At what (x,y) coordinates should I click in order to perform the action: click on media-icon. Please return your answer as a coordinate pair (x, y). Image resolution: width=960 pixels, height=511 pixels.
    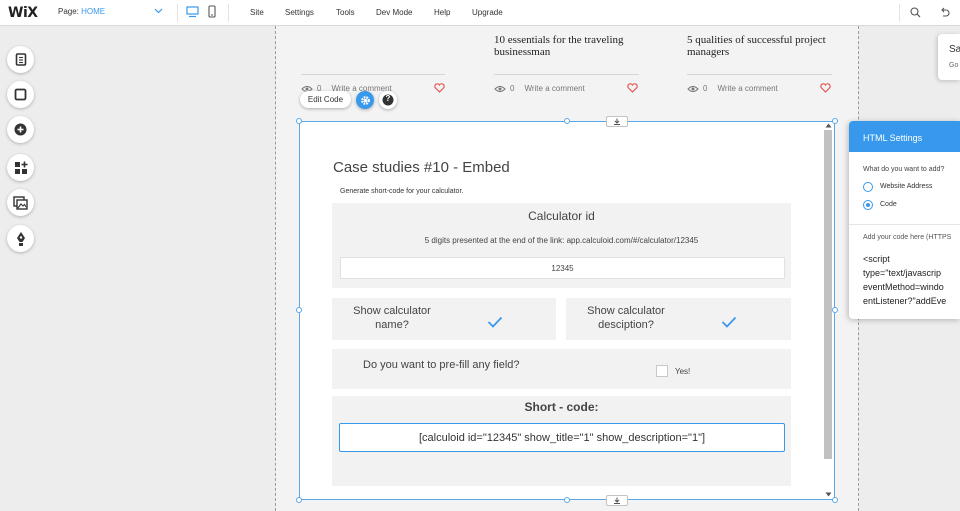
    Looking at the image, I should click on (20, 202).